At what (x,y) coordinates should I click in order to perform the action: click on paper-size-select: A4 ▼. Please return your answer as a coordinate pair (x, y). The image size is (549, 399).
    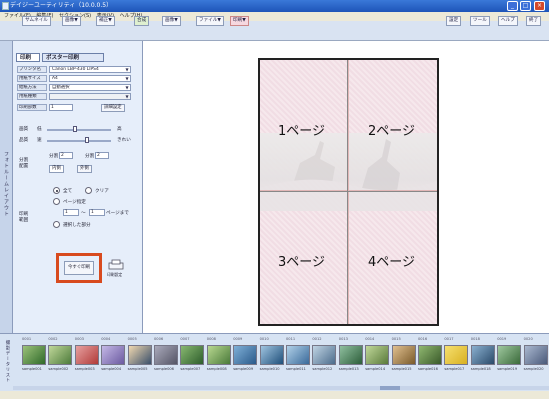
    Looking at the image, I should click on (90, 78).